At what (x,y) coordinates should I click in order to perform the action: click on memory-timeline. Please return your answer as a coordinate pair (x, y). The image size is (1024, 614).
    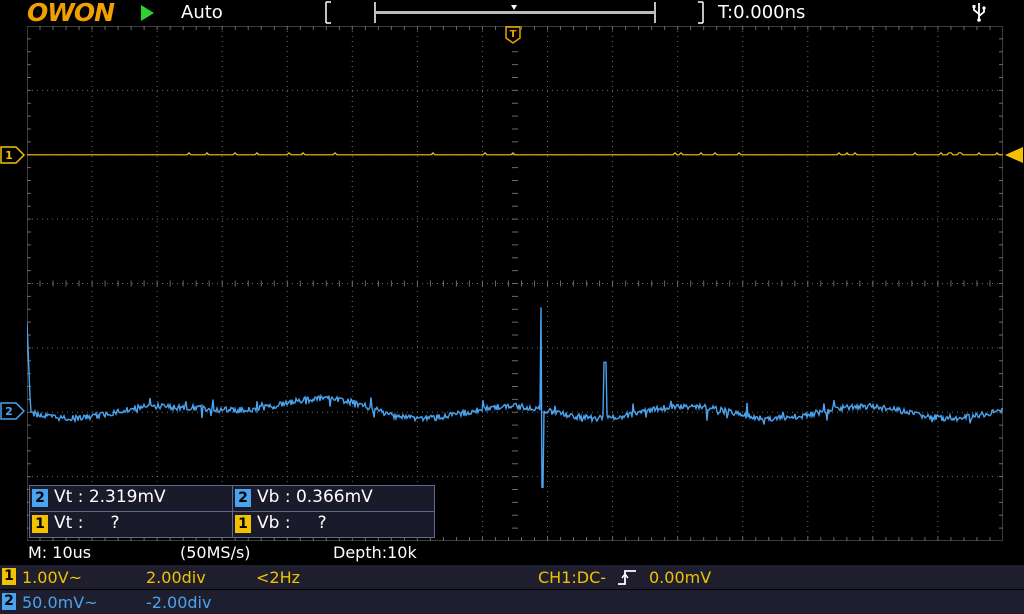
    Looking at the image, I should click on (514, 12).